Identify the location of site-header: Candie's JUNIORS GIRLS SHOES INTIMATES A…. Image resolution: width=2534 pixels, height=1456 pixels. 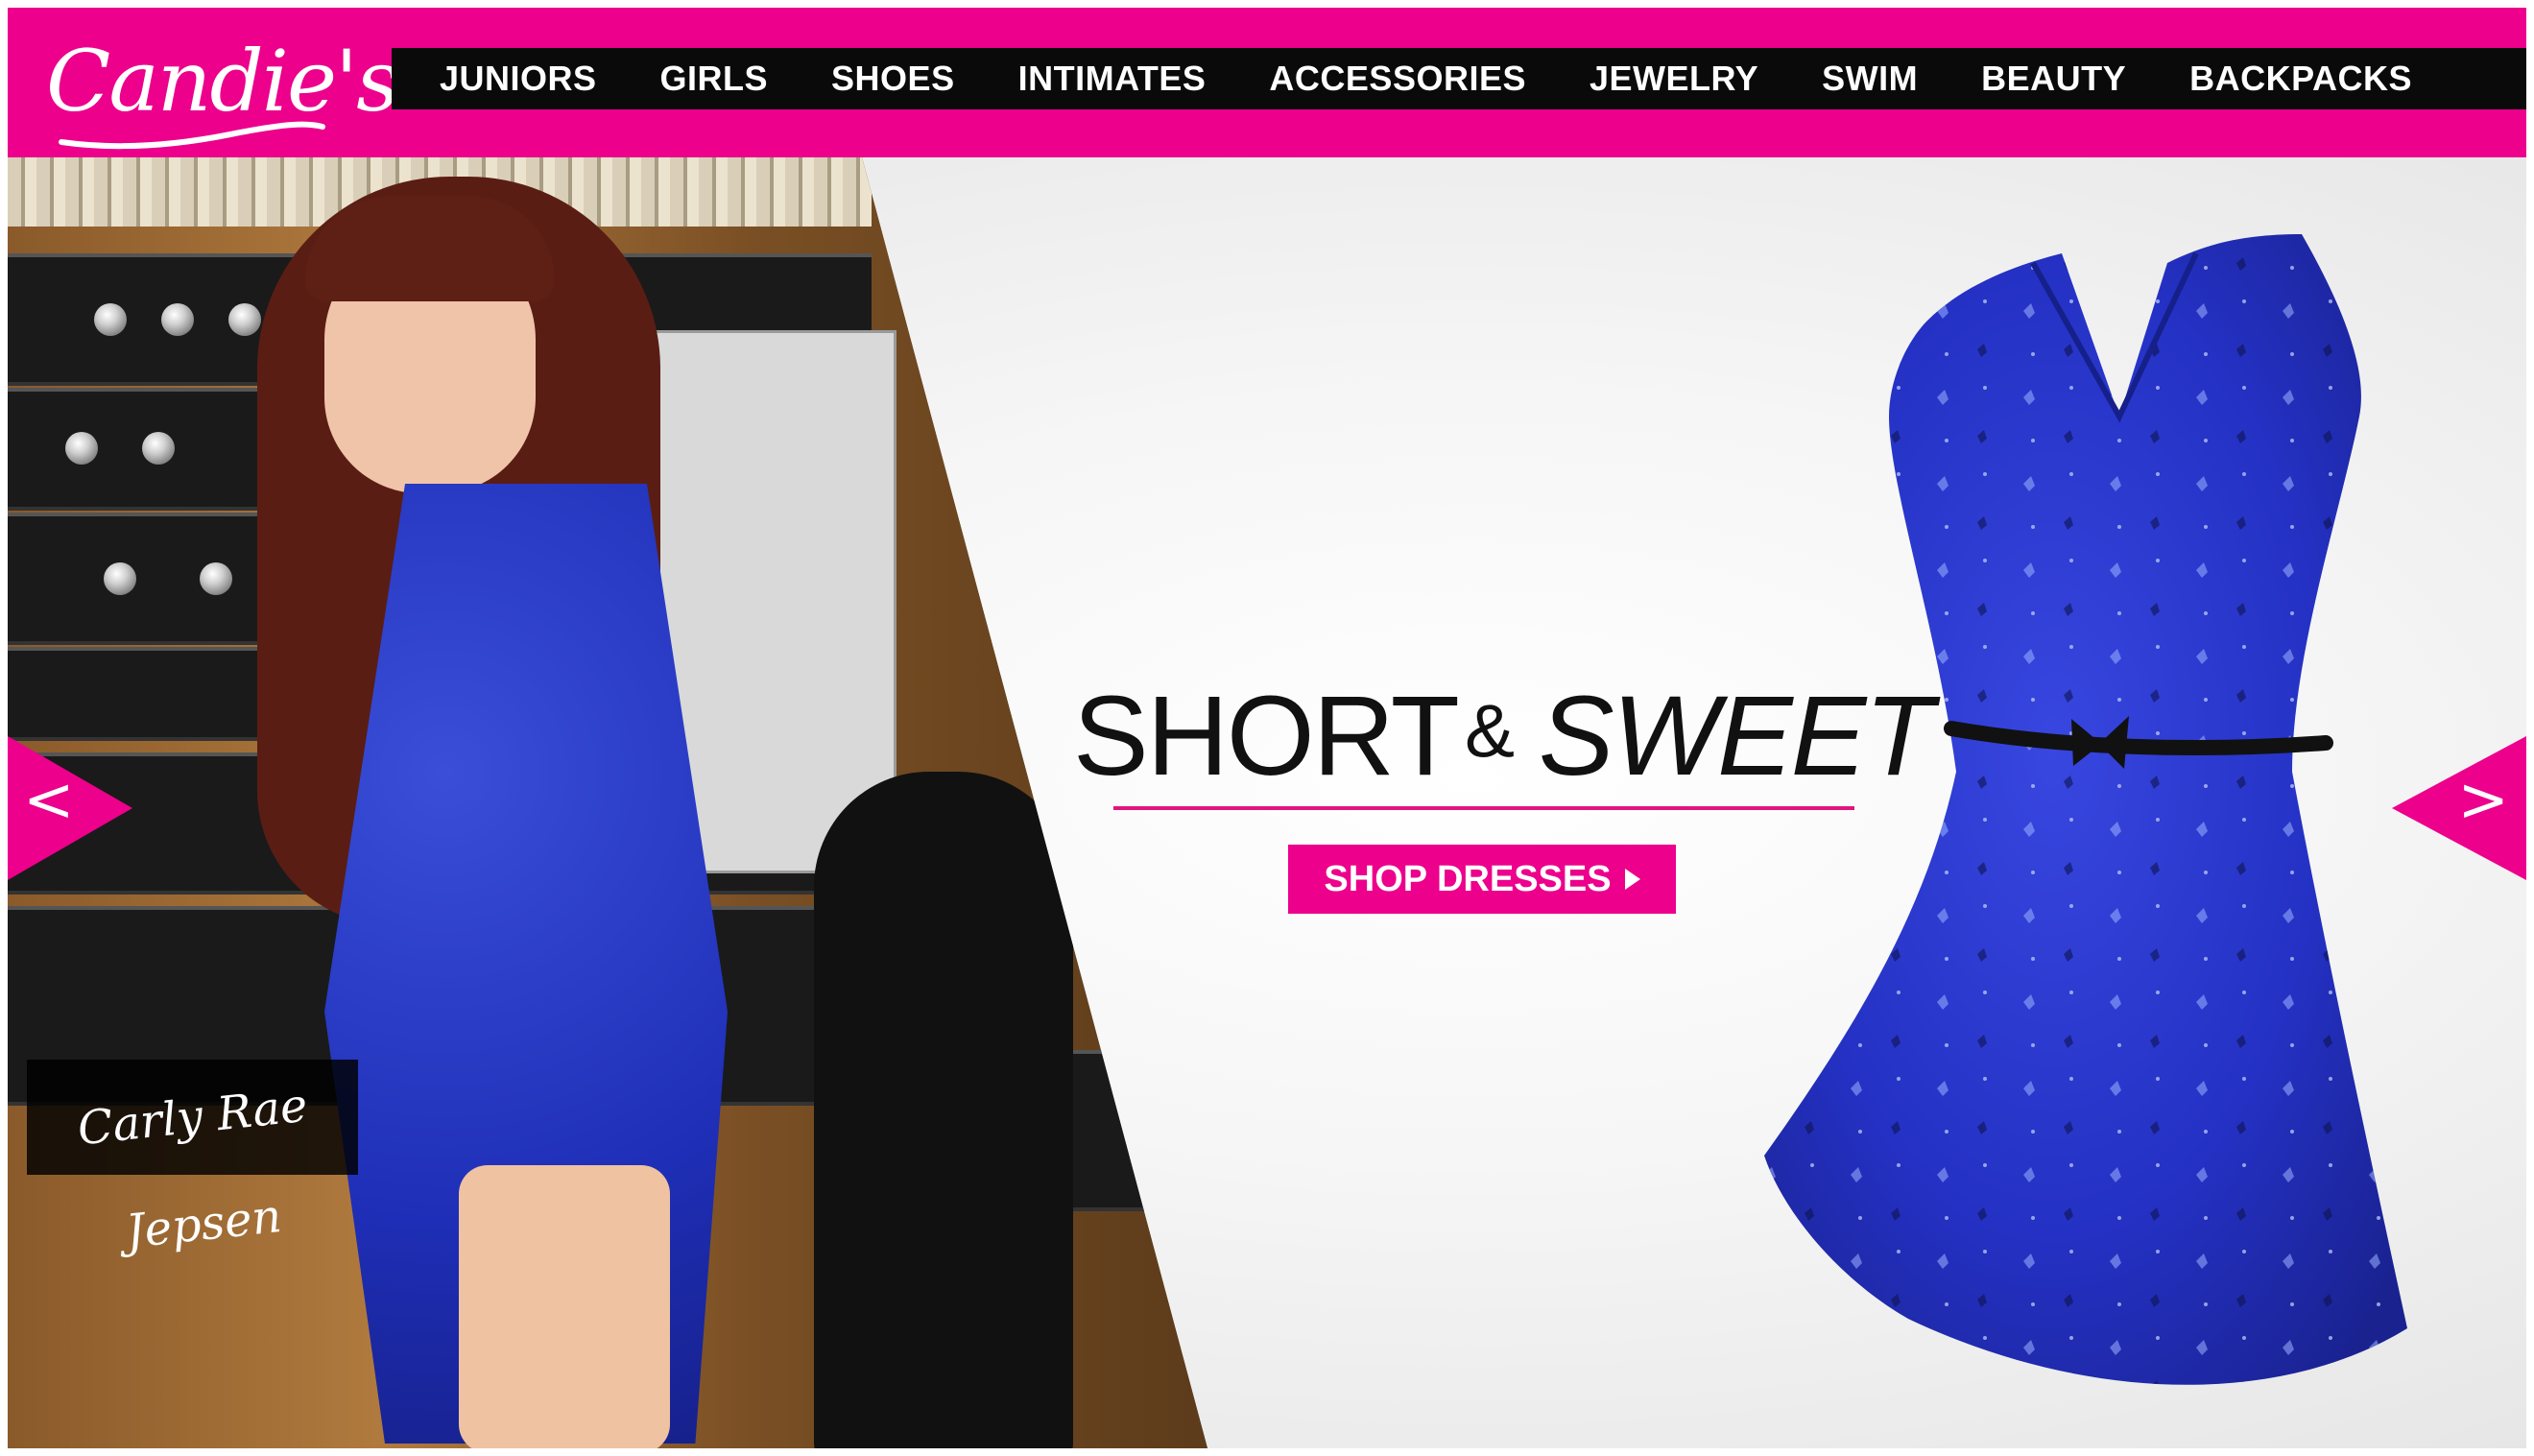
(1267, 83).